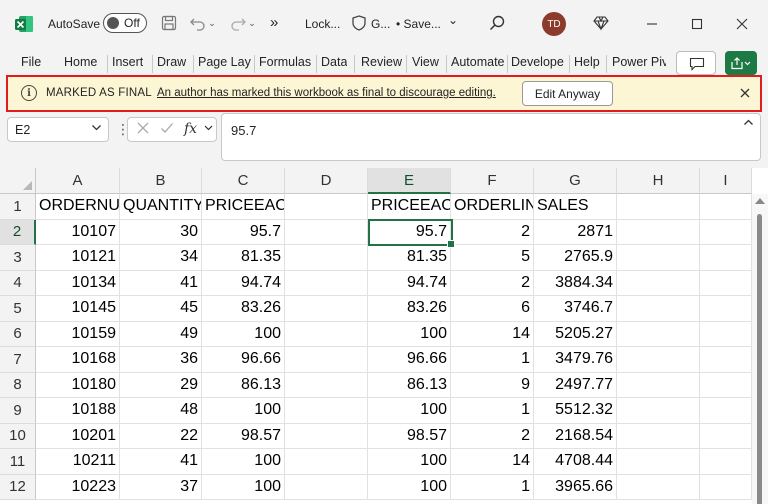  I want to click on column-header-c: C, so click(243, 181).